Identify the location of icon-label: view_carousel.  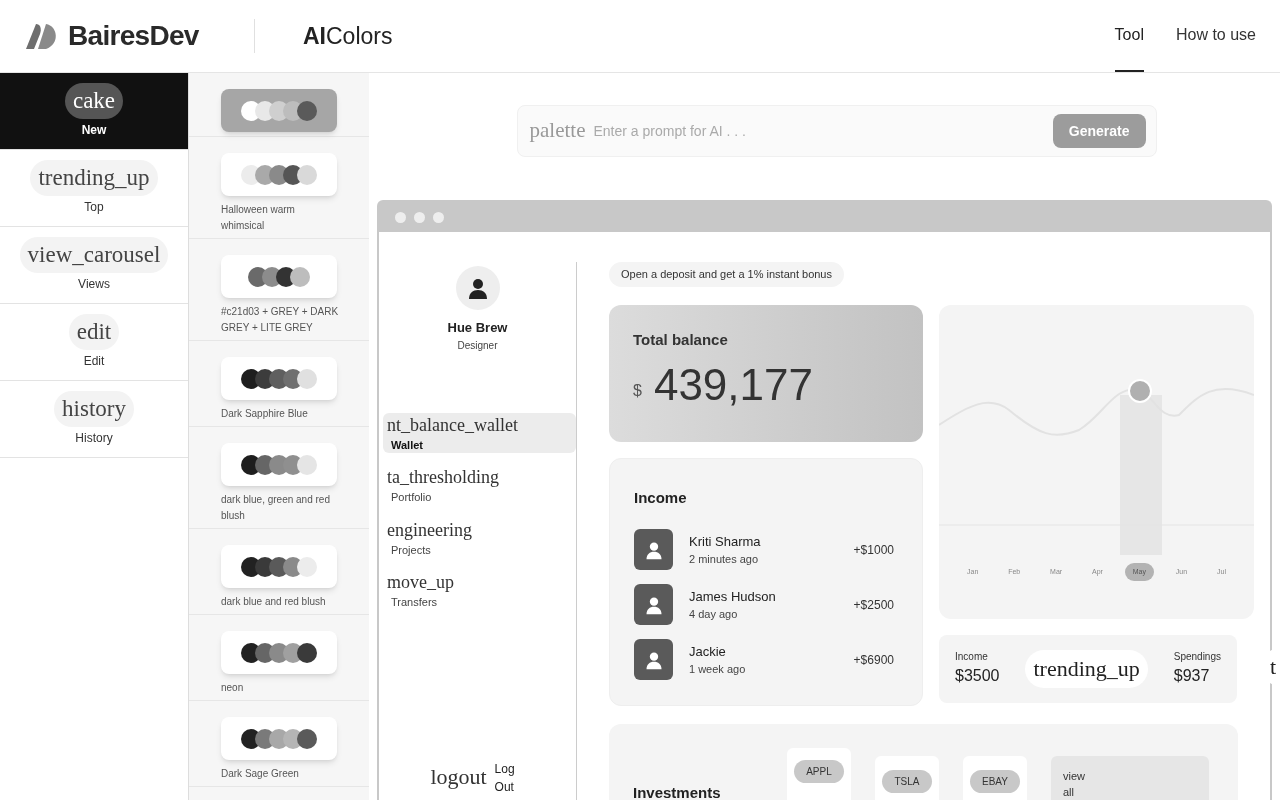
(94, 255).